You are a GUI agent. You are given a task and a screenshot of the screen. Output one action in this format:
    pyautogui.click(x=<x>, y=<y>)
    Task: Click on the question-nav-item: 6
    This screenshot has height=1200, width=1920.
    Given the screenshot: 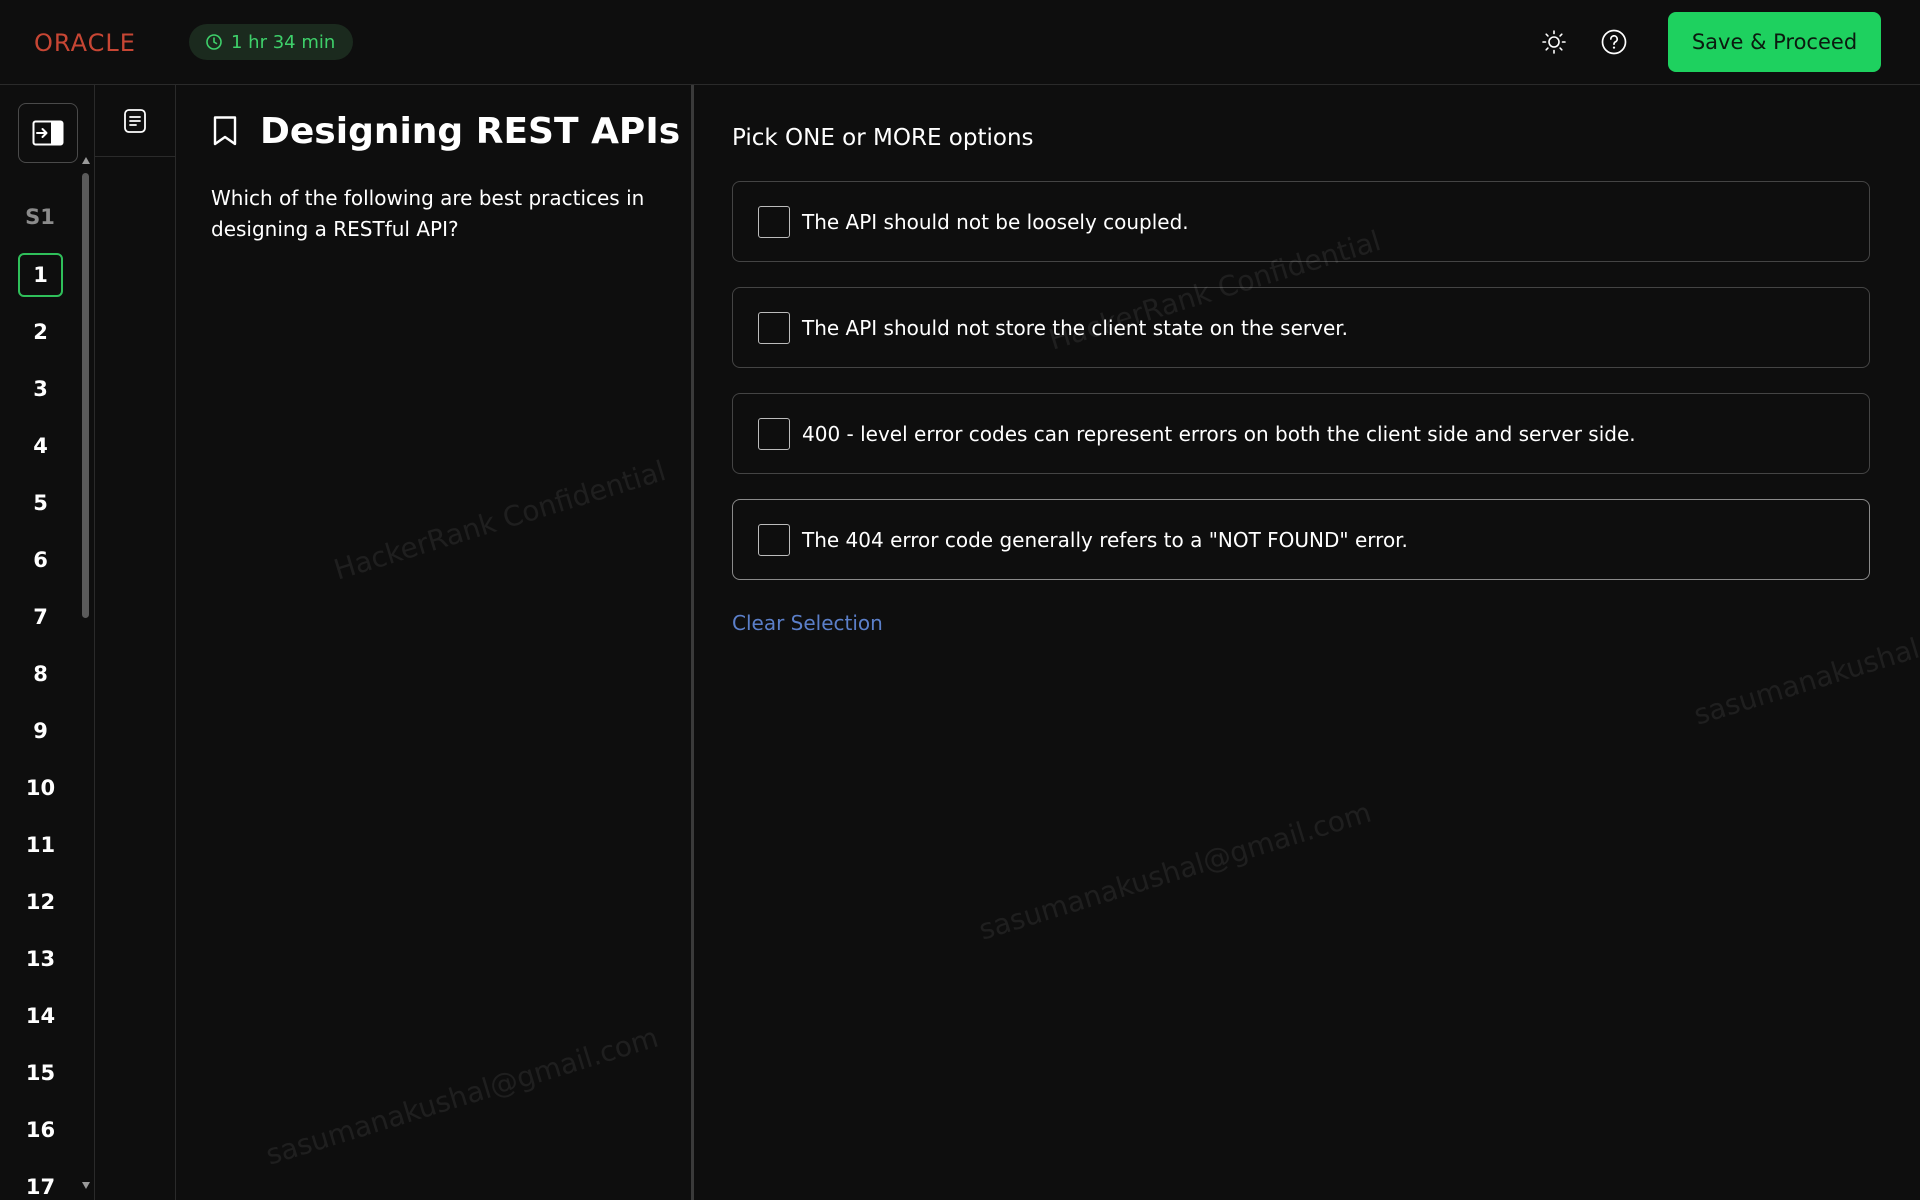 What is the action you would take?
    pyautogui.click(x=40, y=560)
    